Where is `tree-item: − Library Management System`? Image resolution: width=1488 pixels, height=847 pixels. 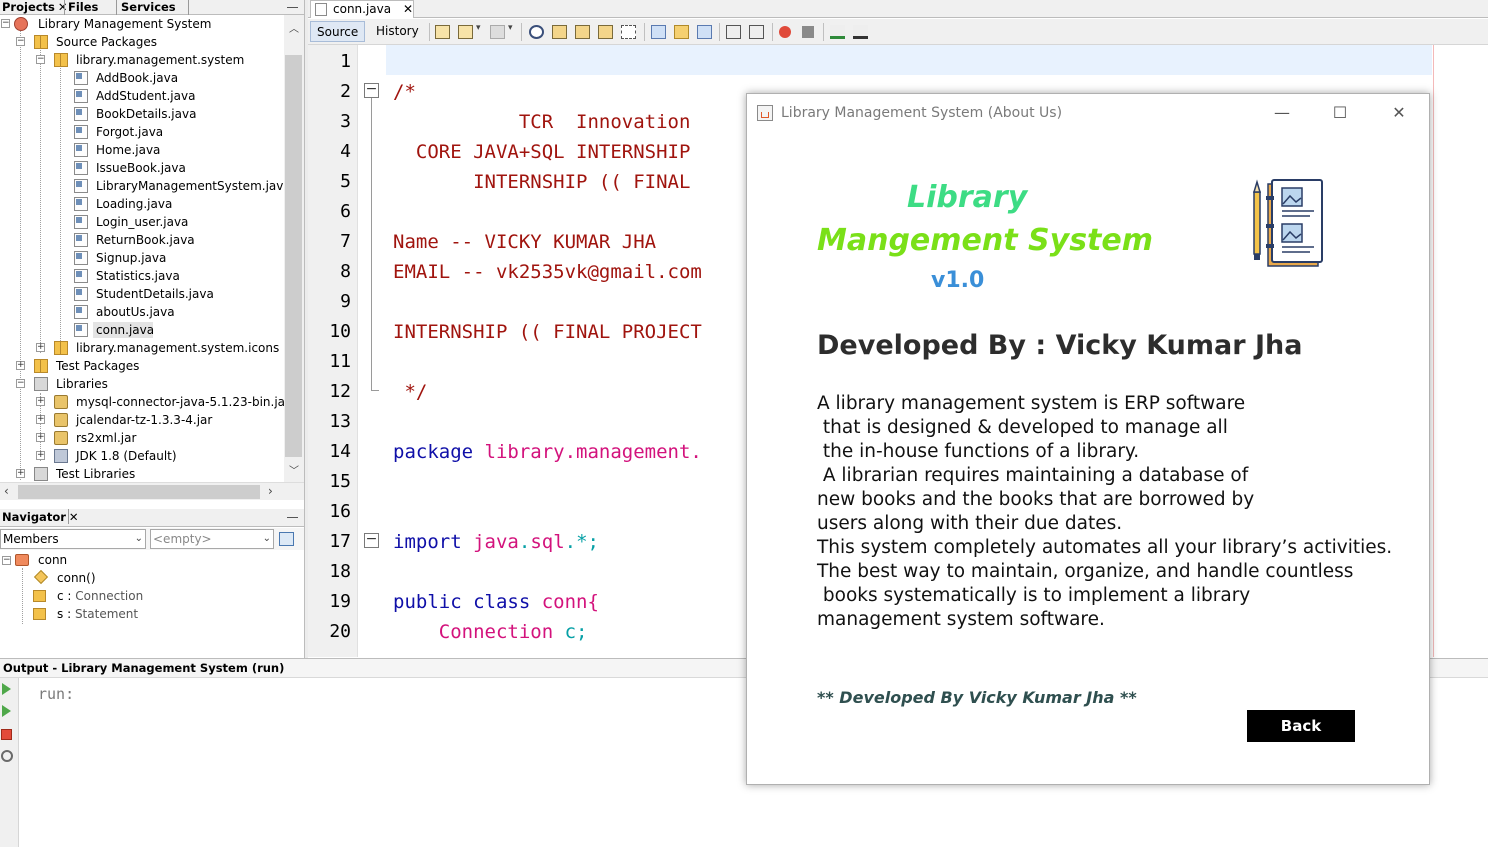
tree-item: − Library Management System is located at coordinates (142, 24).